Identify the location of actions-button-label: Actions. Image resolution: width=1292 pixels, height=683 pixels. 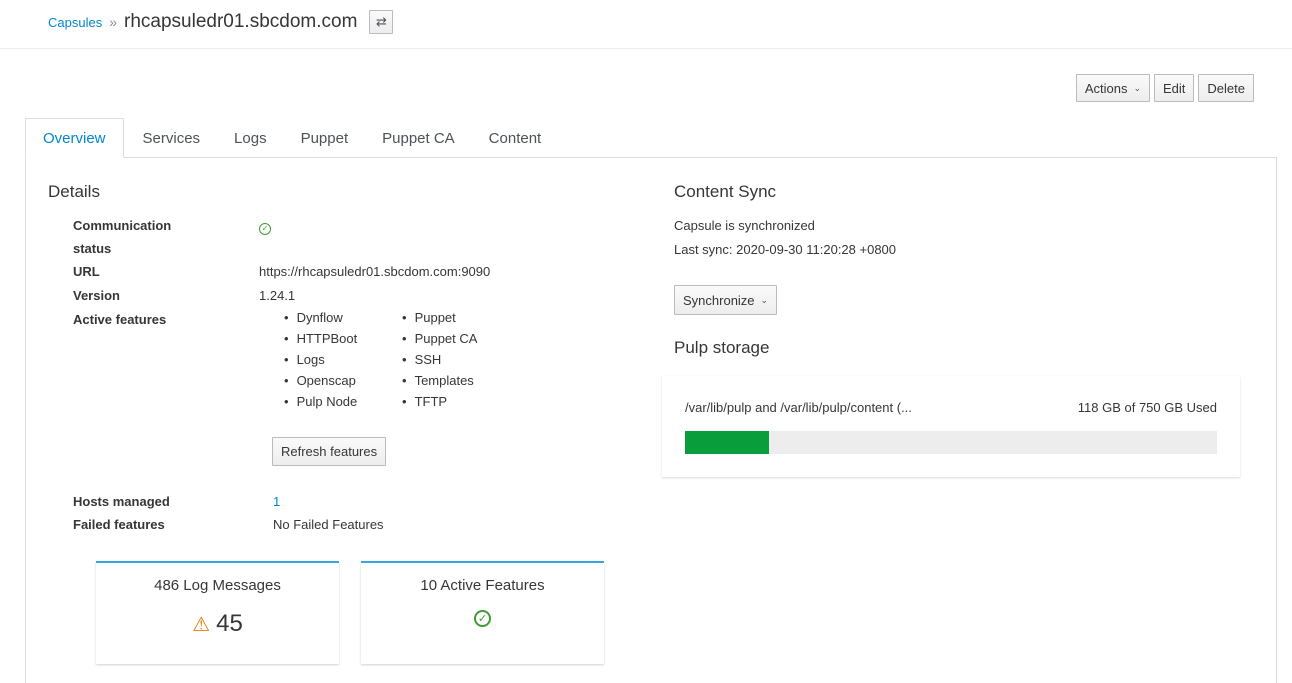
(1106, 88).